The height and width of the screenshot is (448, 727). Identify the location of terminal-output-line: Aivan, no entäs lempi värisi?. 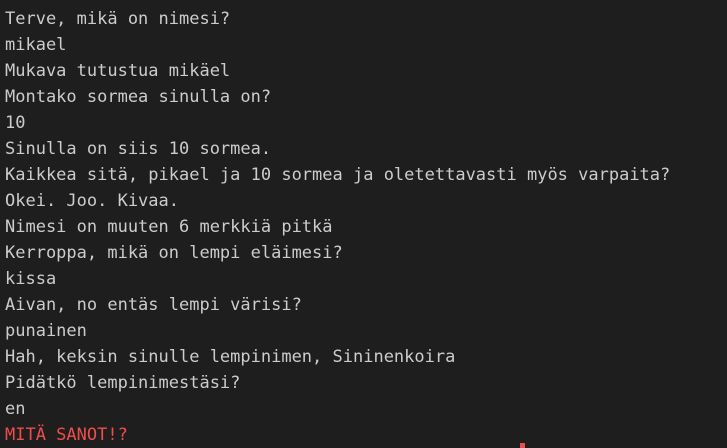
(153, 305).